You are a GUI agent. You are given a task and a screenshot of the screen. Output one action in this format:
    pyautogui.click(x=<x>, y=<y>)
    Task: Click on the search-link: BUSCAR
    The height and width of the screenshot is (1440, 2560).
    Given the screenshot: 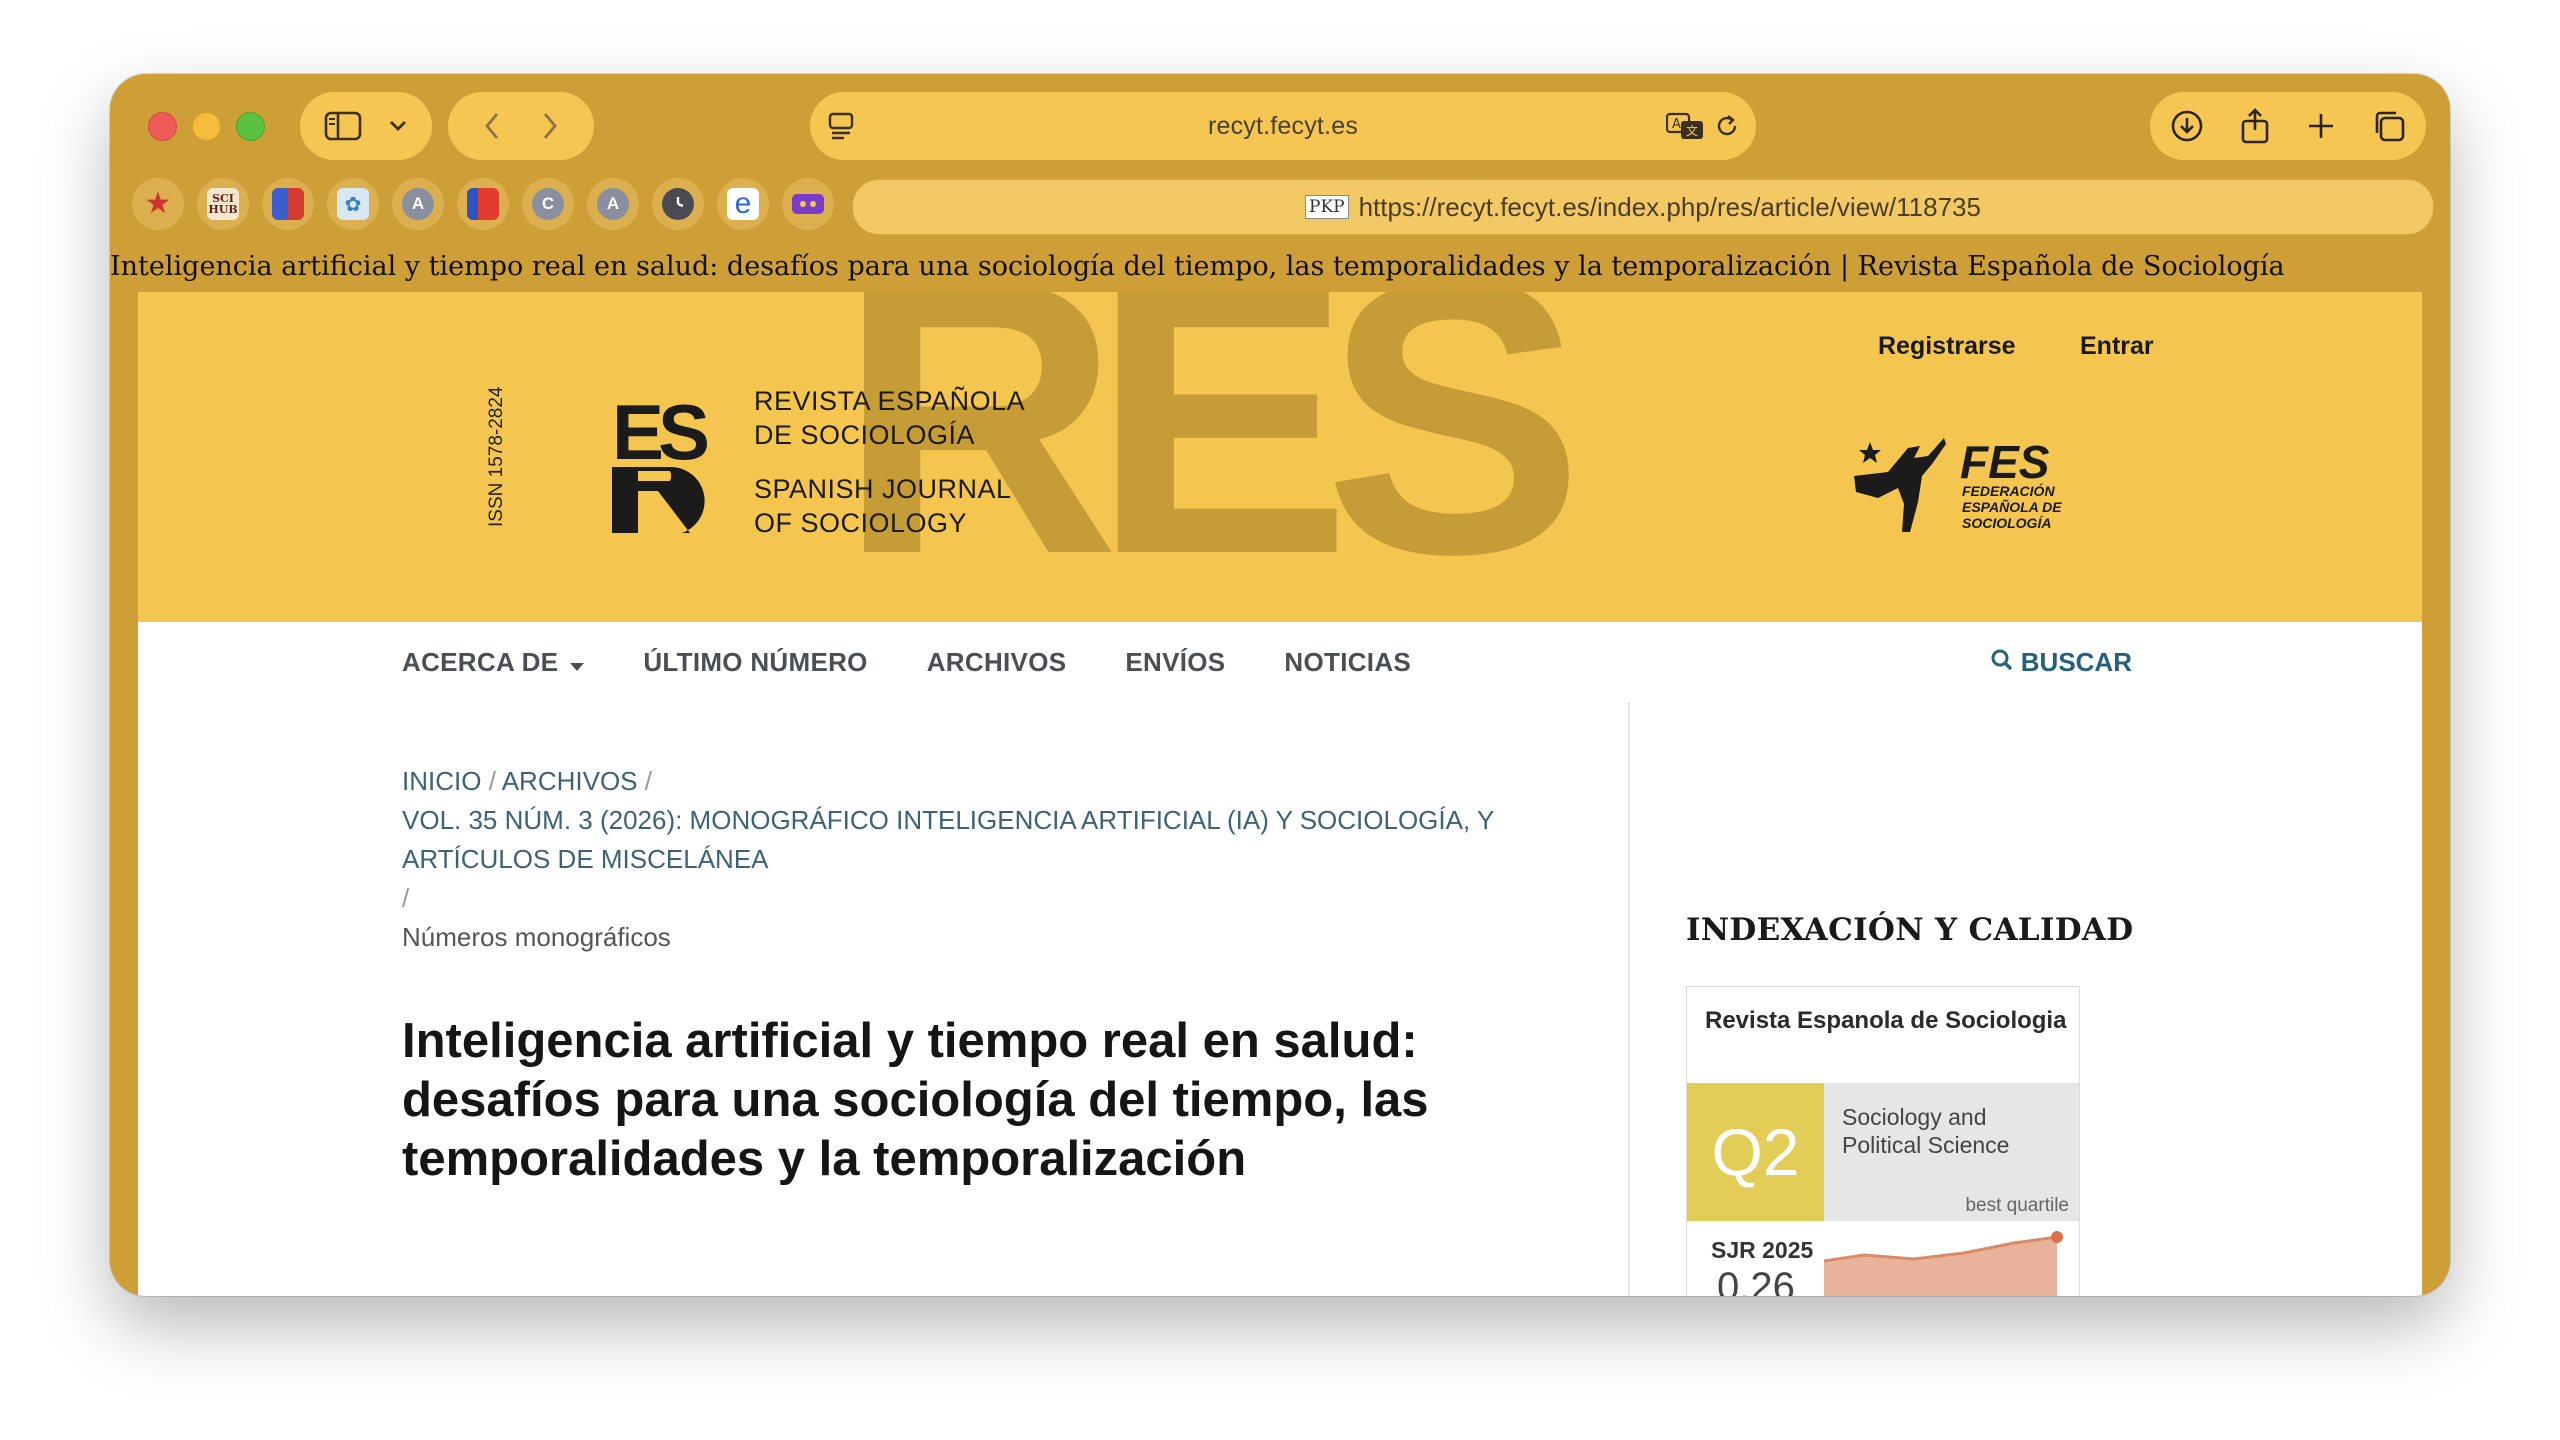 What is the action you would take?
    pyautogui.click(x=2061, y=662)
    